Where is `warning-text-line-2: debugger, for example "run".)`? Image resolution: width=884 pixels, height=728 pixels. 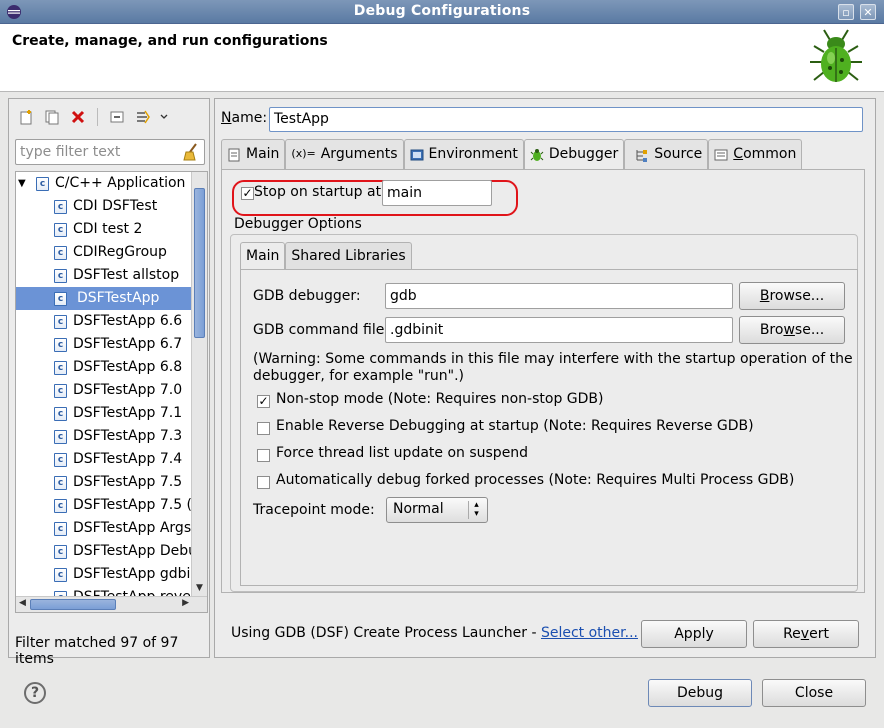 warning-text-line-2: debugger, for example "run".) is located at coordinates (359, 376).